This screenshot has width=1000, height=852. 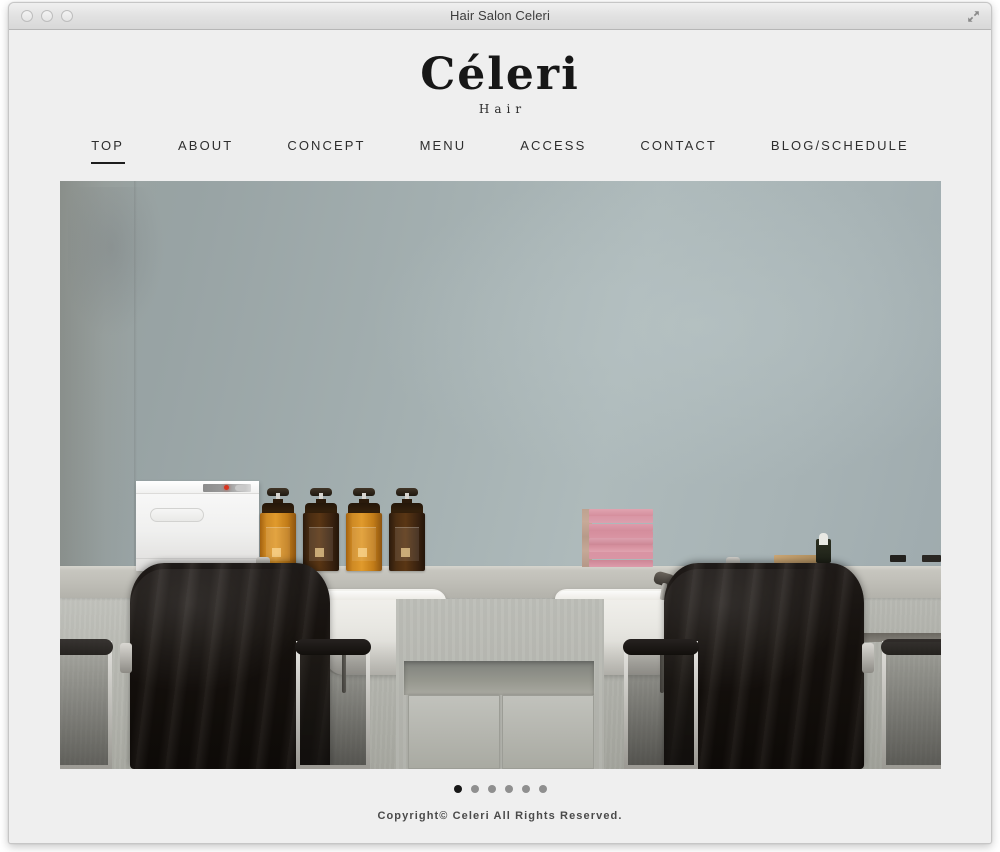 What do you see at coordinates (781, 660) in the screenshot?
I see `shampoo-chair-right` at bounding box center [781, 660].